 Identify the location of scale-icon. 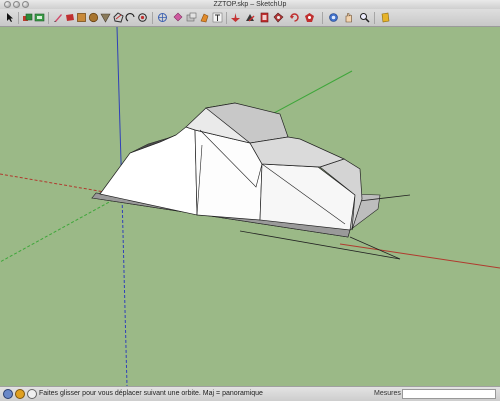
(191, 17).